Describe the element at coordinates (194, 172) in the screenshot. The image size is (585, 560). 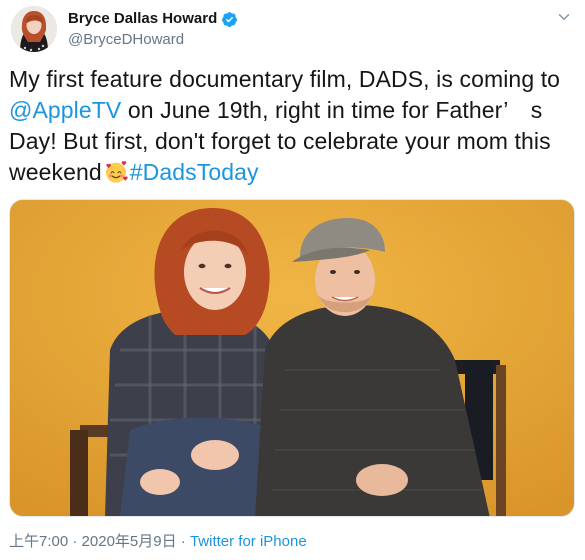
I see `hashtag-link: #DadsToday` at that location.